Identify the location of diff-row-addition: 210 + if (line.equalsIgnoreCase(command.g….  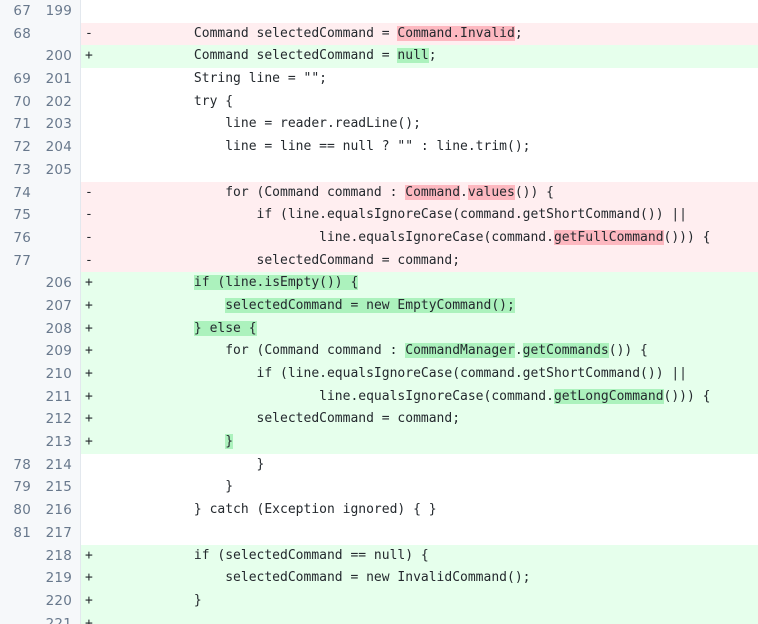
(379, 374).